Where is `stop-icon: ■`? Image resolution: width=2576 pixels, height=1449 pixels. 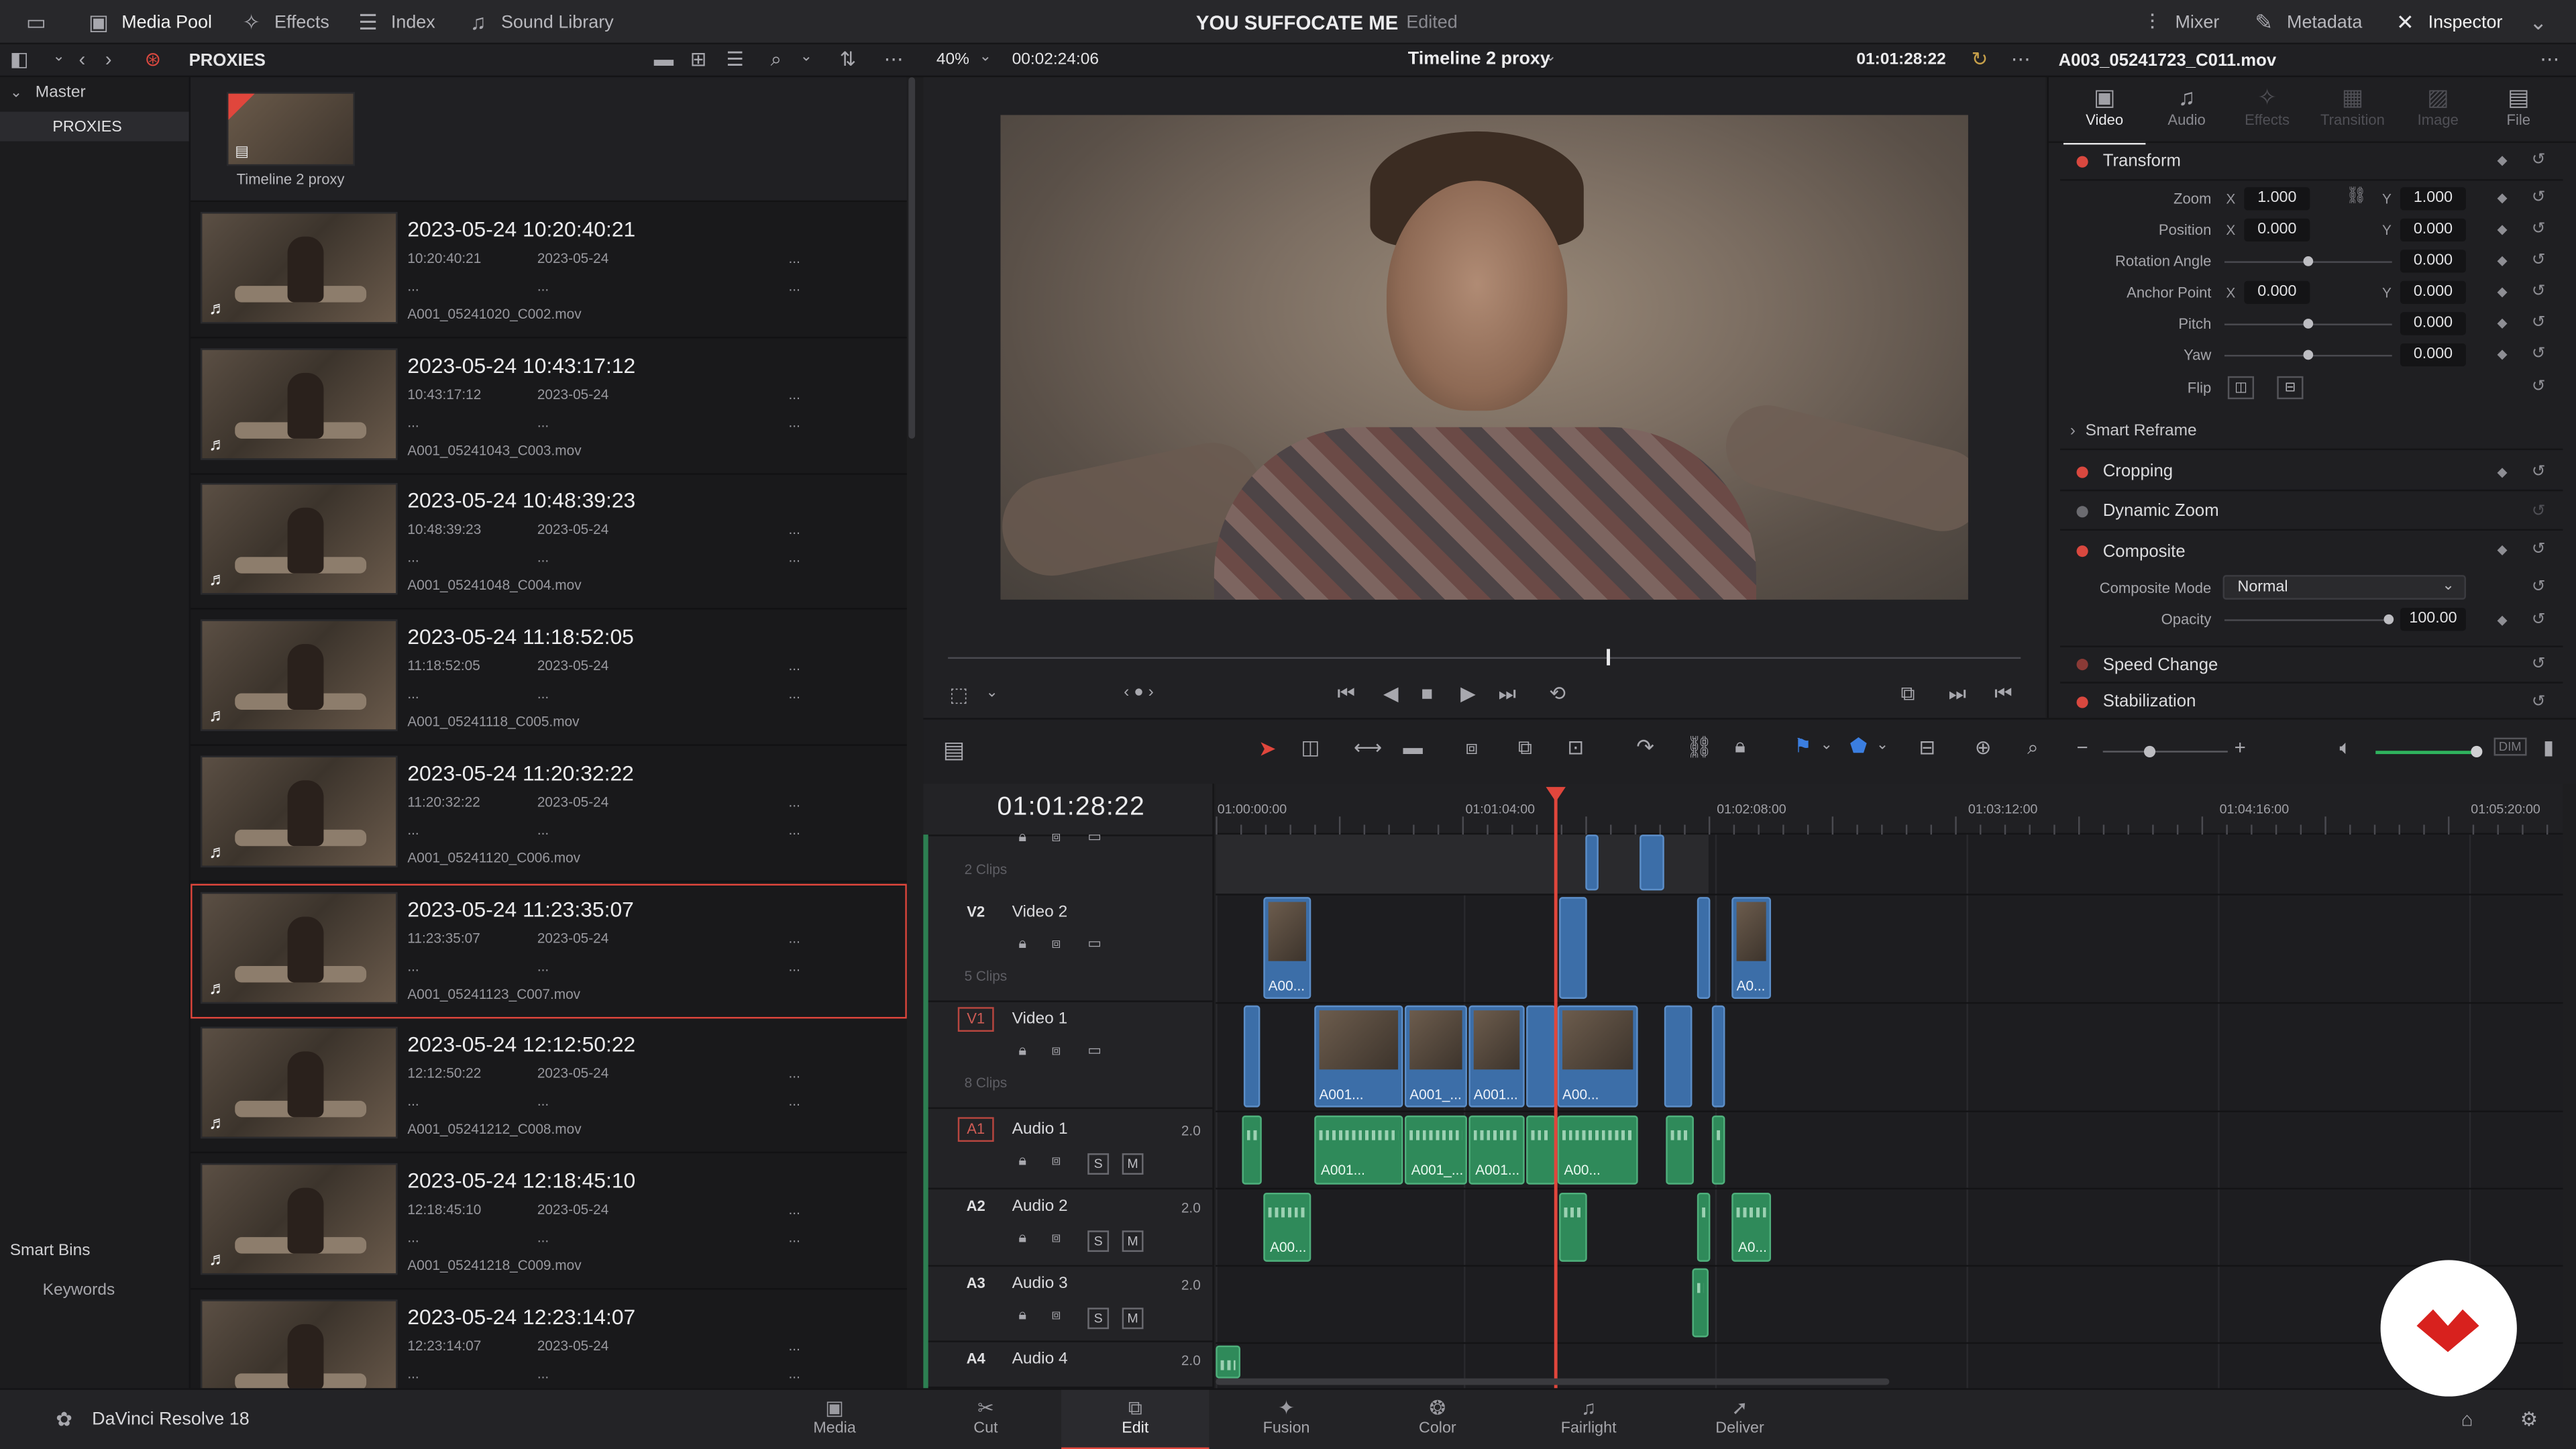
stop-icon: ■ is located at coordinates (1427, 693).